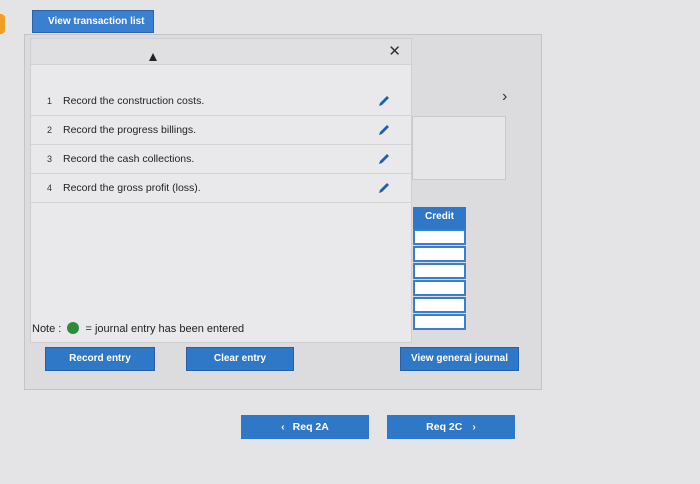 This screenshot has height=484, width=700. What do you see at coordinates (165, 329) in the screenshot?
I see `note-text: = journal entry has been entered` at bounding box center [165, 329].